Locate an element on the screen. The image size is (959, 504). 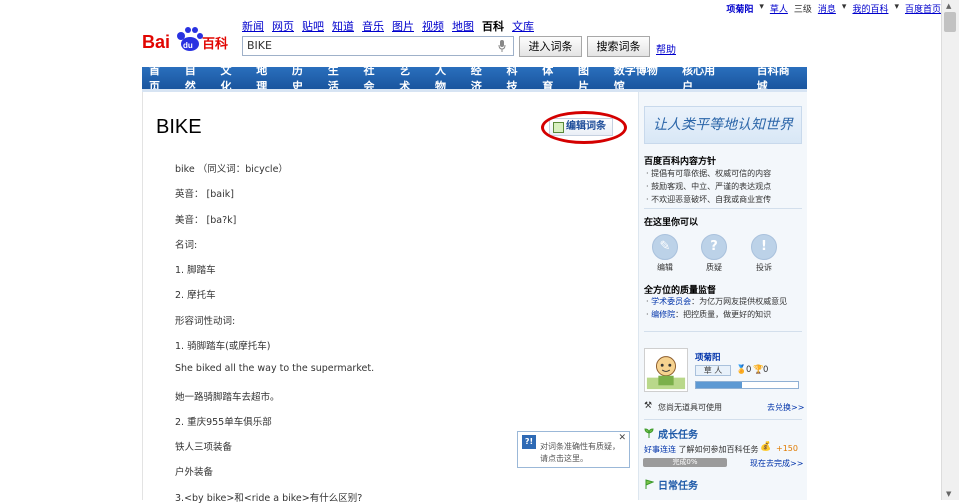
task-progress-text: 完成0% is located at coordinates (685, 462).